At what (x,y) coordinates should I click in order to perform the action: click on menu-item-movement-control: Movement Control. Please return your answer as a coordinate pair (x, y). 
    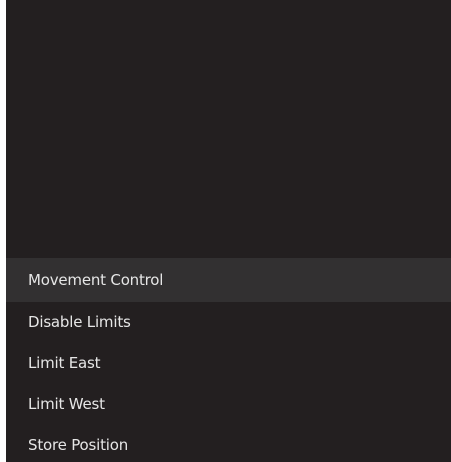
    Looking at the image, I should click on (228, 280).